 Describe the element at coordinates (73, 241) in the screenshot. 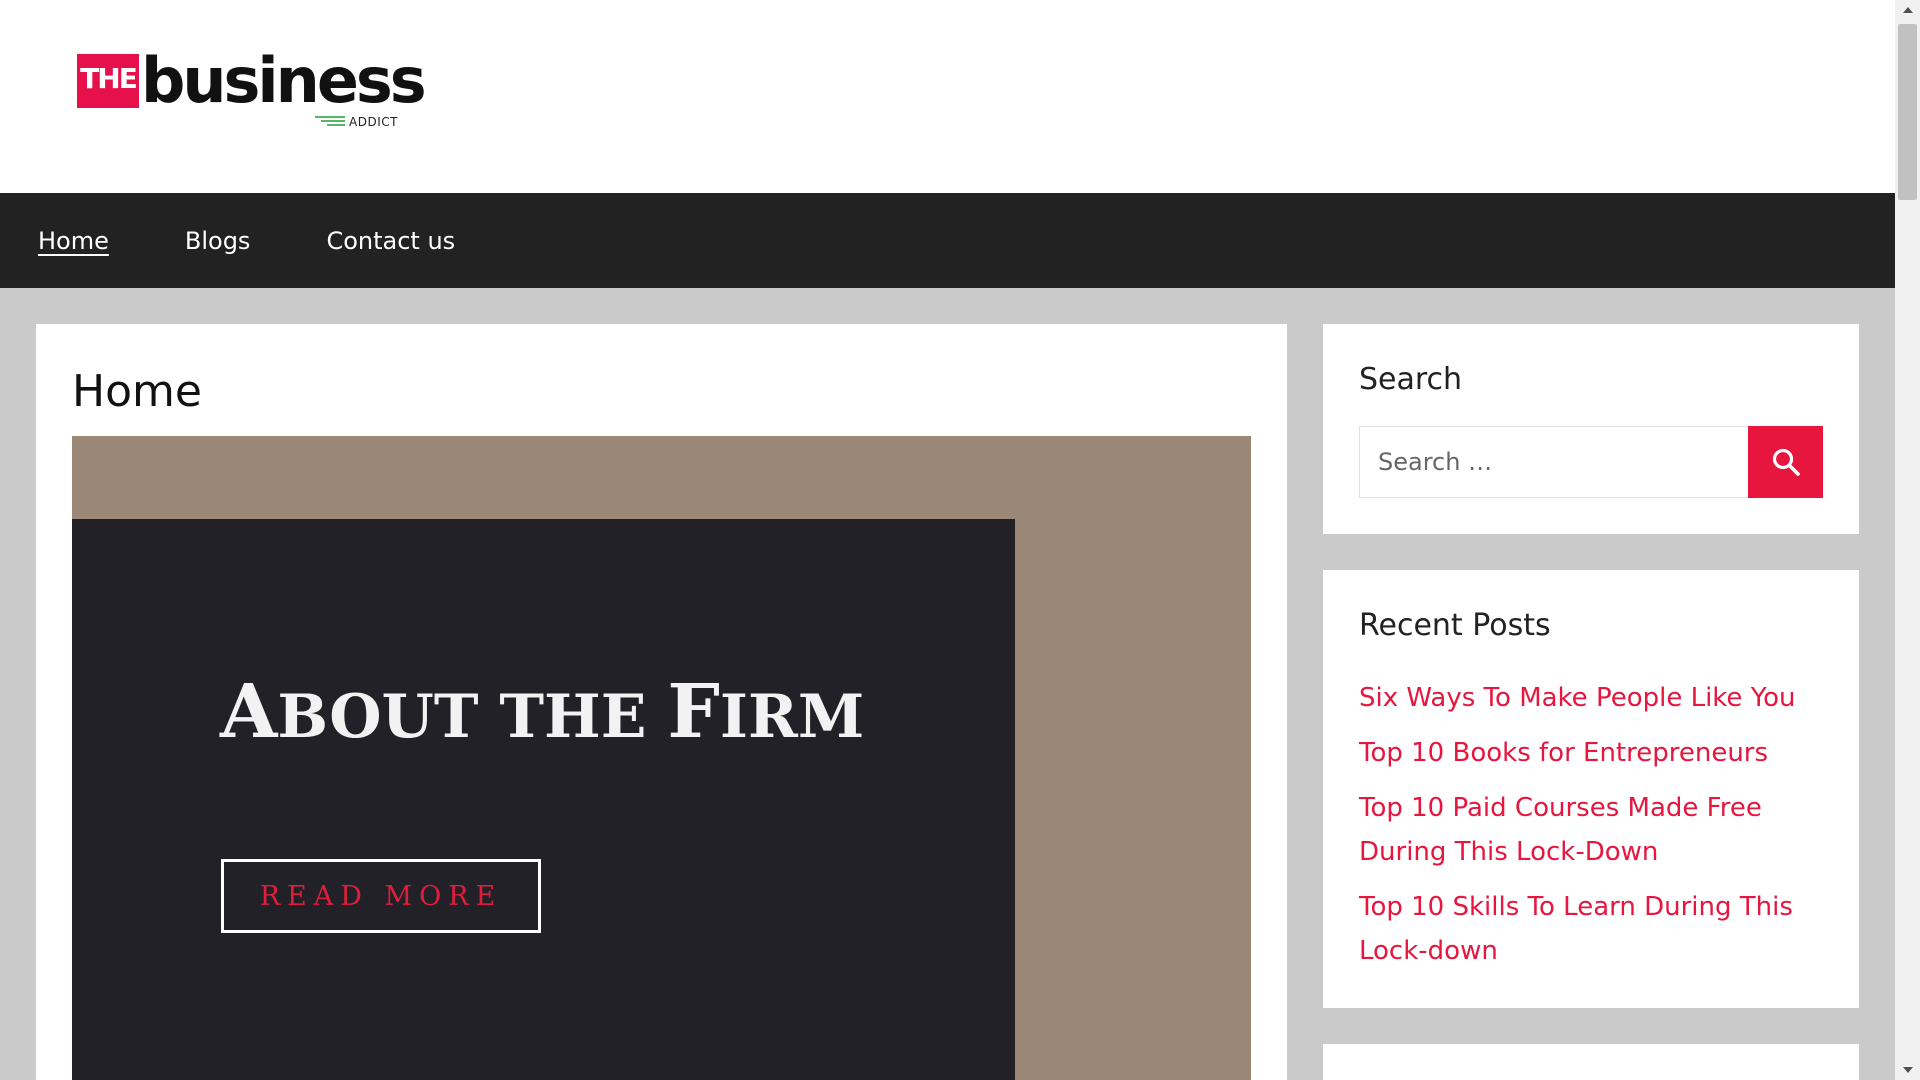

I see `nav-item-home: Home` at that location.